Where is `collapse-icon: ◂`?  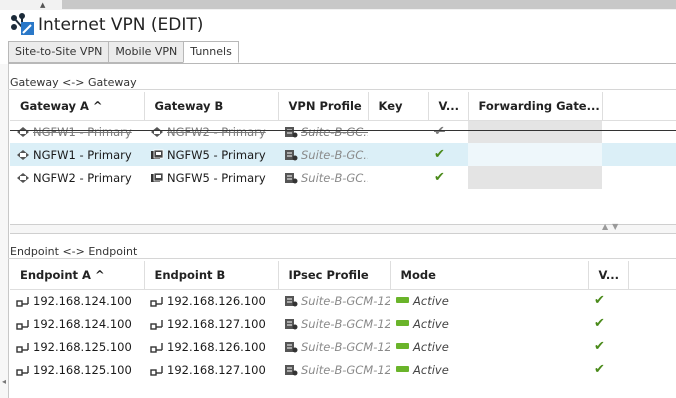 collapse-icon: ◂ is located at coordinates (4, 381).